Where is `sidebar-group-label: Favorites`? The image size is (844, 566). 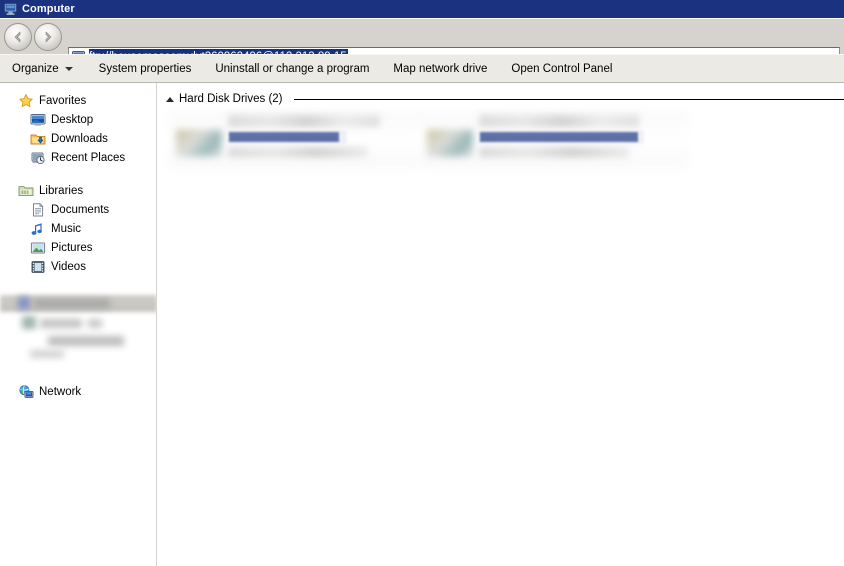 sidebar-group-label: Favorites is located at coordinates (63, 100).